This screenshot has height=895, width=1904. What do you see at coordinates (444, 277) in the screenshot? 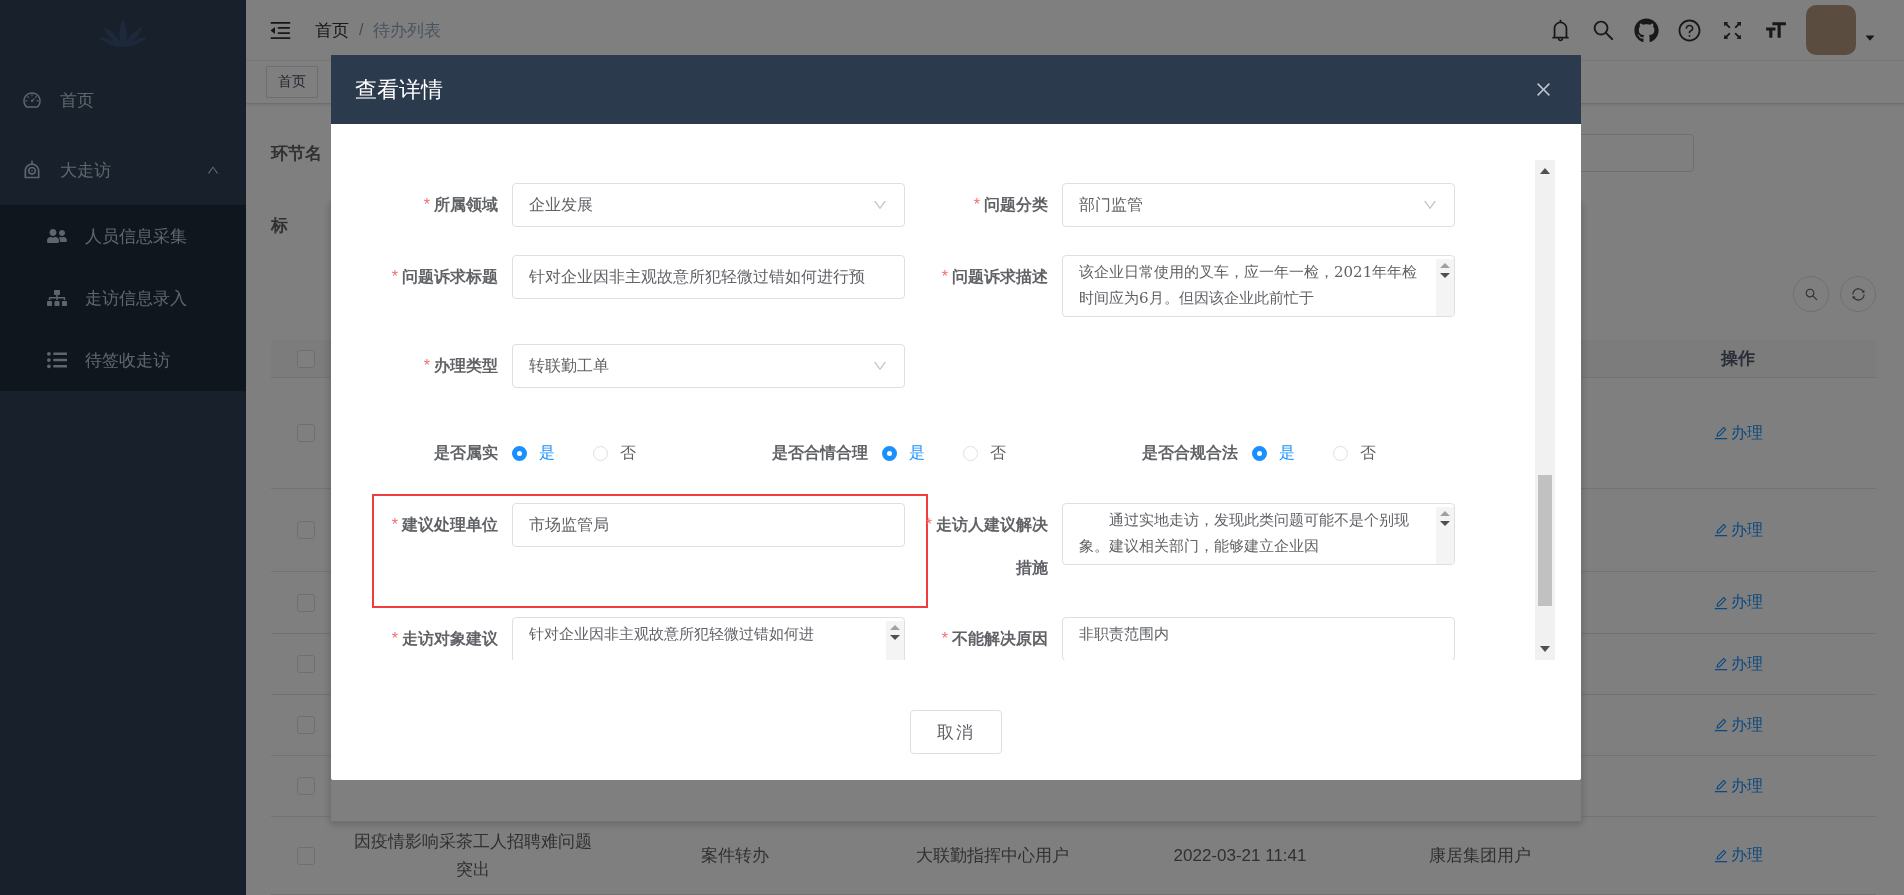
I see `field-label: * 问题诉求标题` at bounding box center [444, 277].